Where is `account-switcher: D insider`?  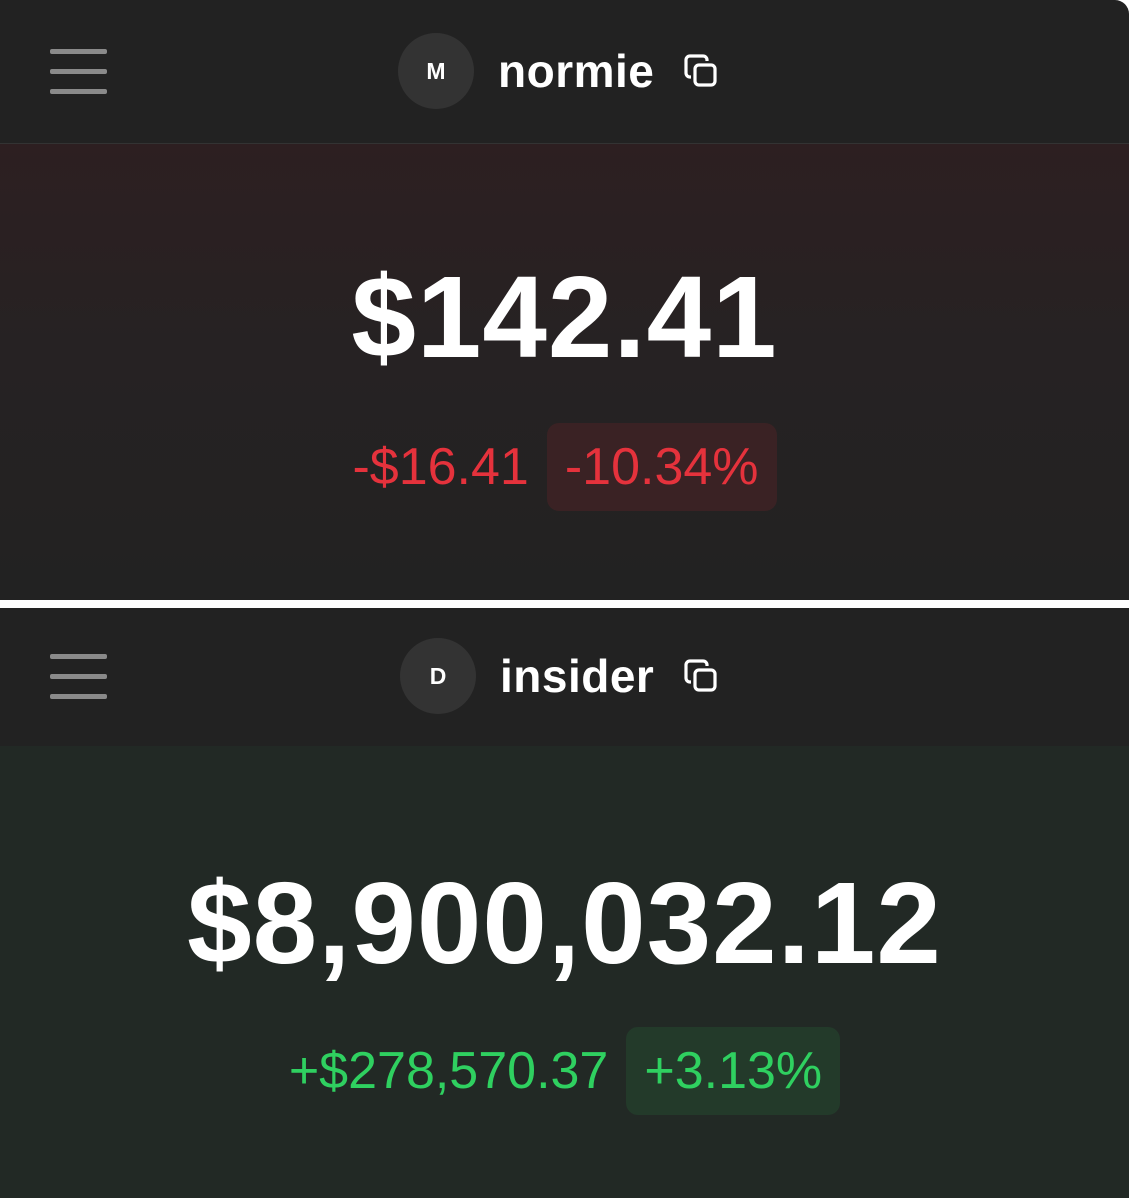 account-switcher: D insider is located at coordinates (561, 676).